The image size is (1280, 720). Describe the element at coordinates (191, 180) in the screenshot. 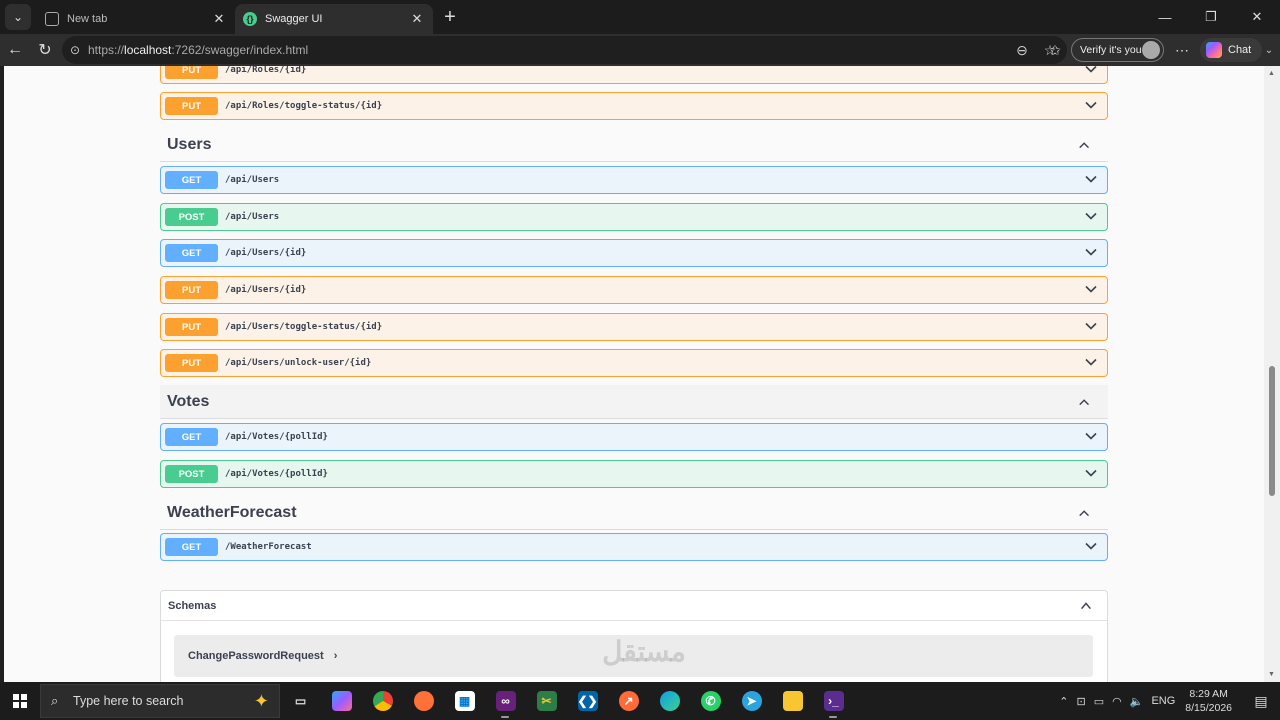

I see `method-badge: GET` at that location.